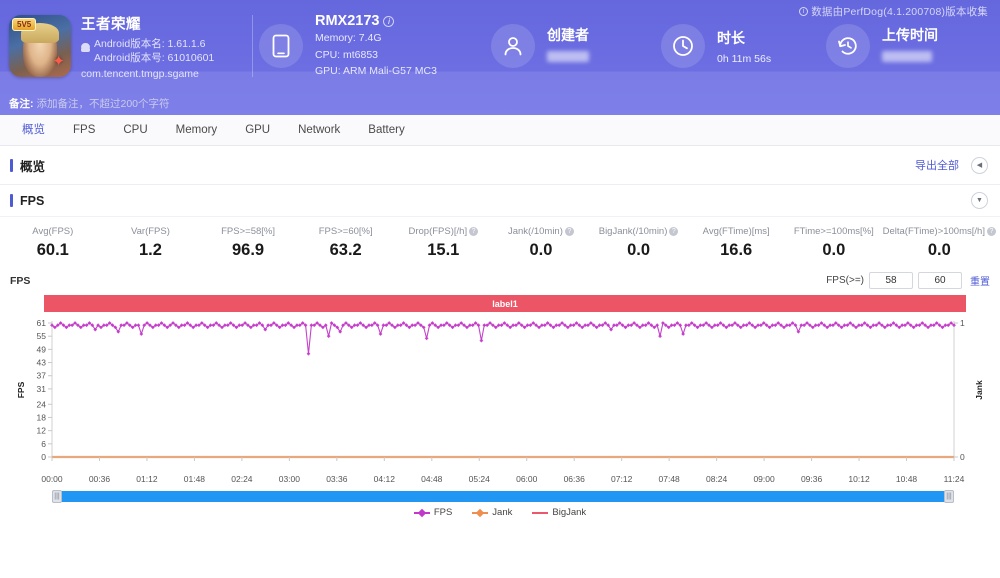 The image size is (1000, 578). I want to click on scrollbar-handle-left: |||, so click(57, 496).